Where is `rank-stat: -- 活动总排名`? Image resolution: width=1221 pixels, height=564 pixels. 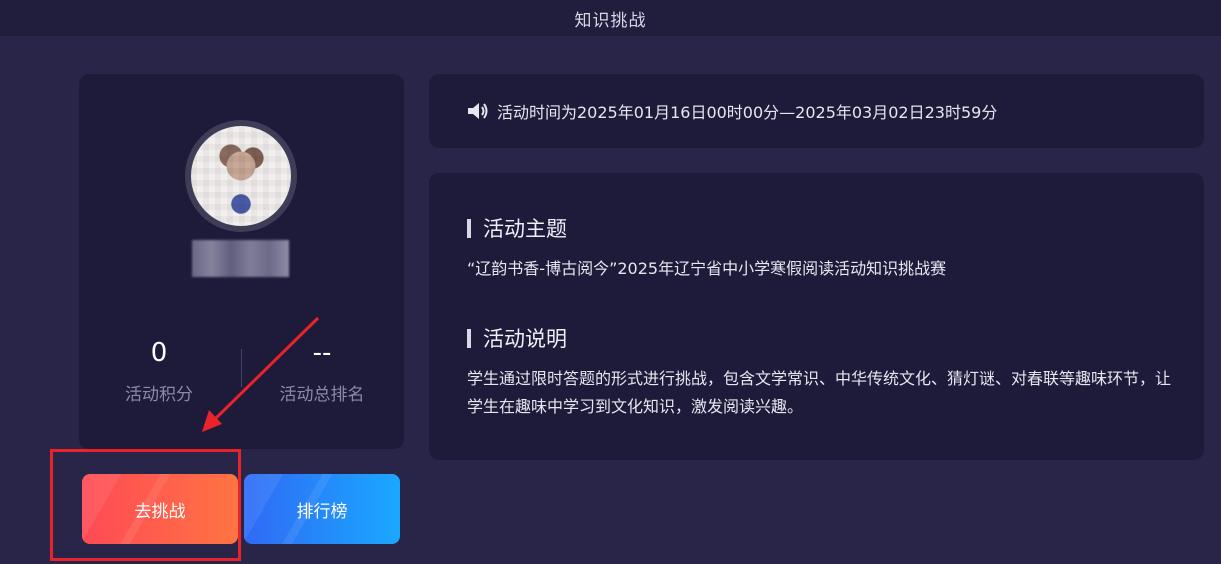 rank-stat: -- 活动总排名 is located at coordinates (322, 370).